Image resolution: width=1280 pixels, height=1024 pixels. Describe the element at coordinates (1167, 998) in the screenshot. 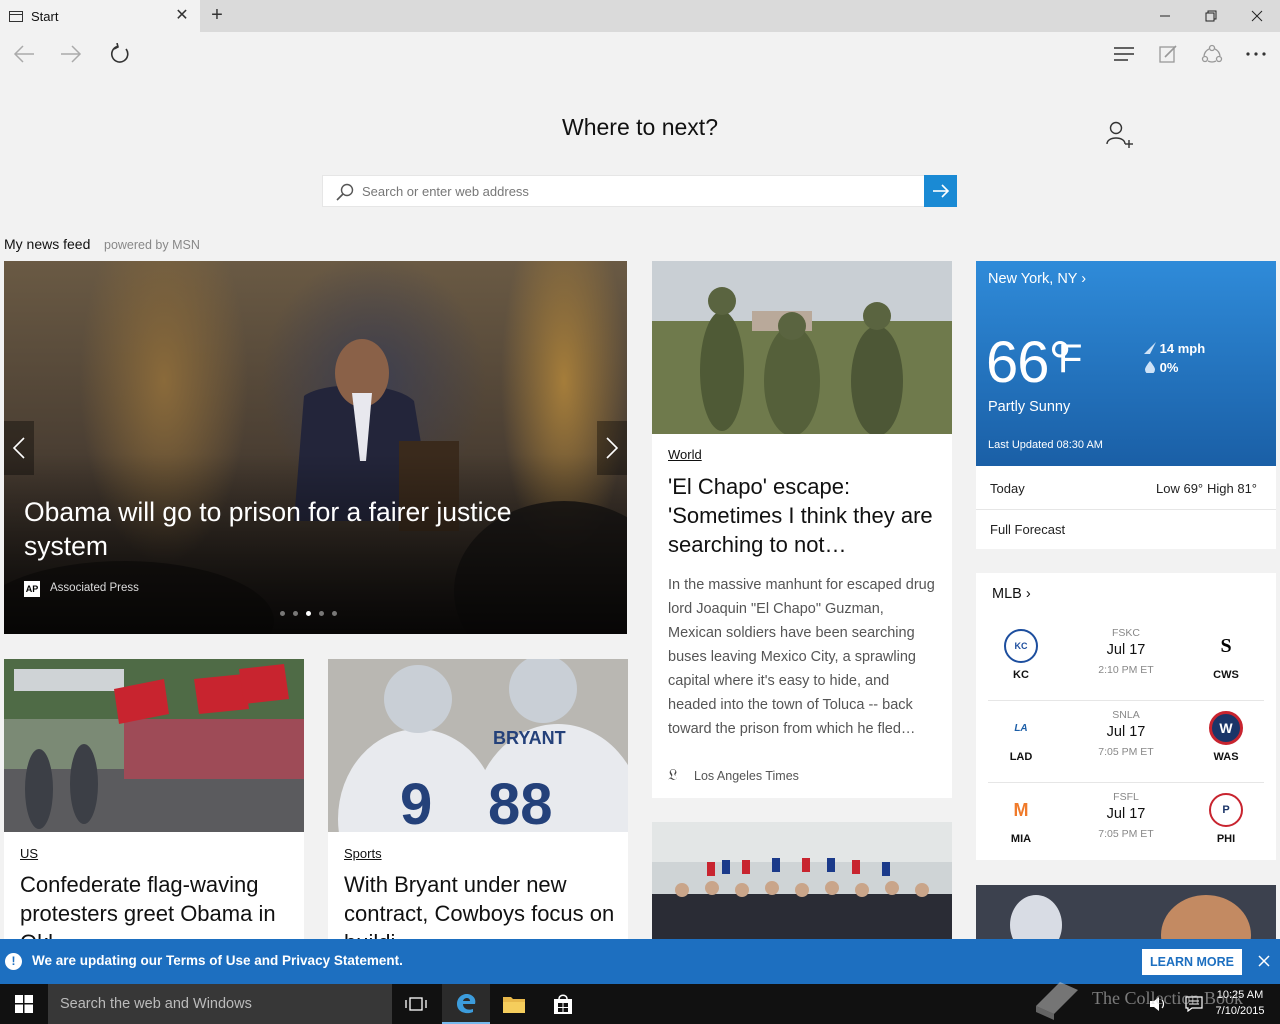

I see `watermark-text: The Collection Book` at that location.